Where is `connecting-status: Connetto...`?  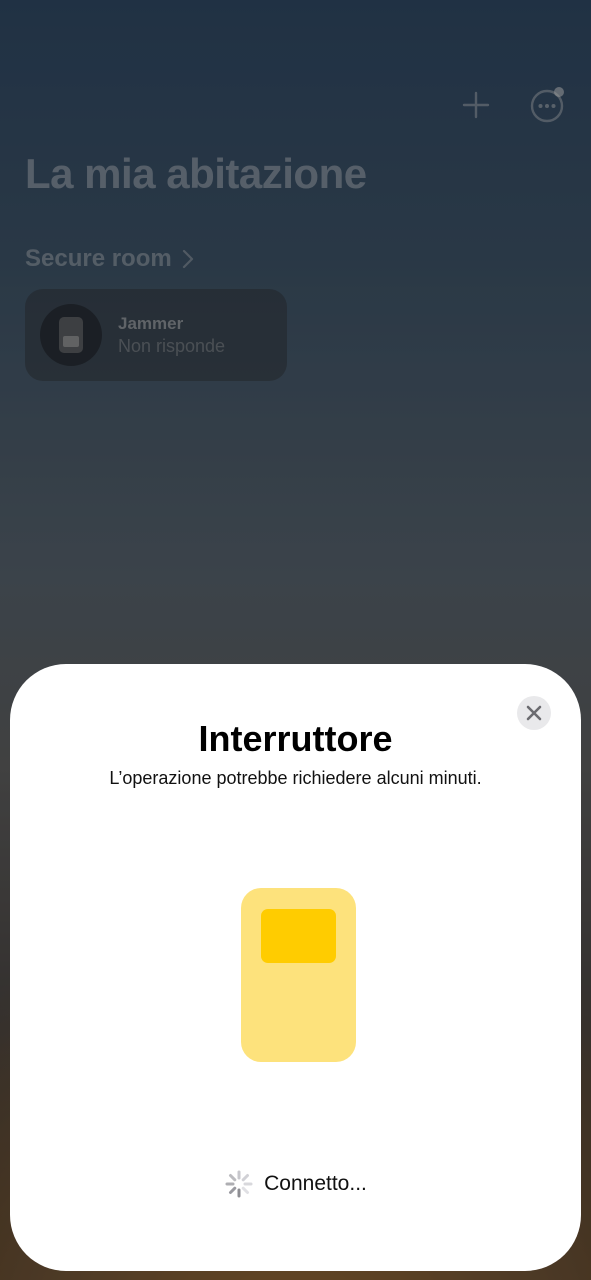 connecting-status: Connetto... is located at coordinates (295, 1184).